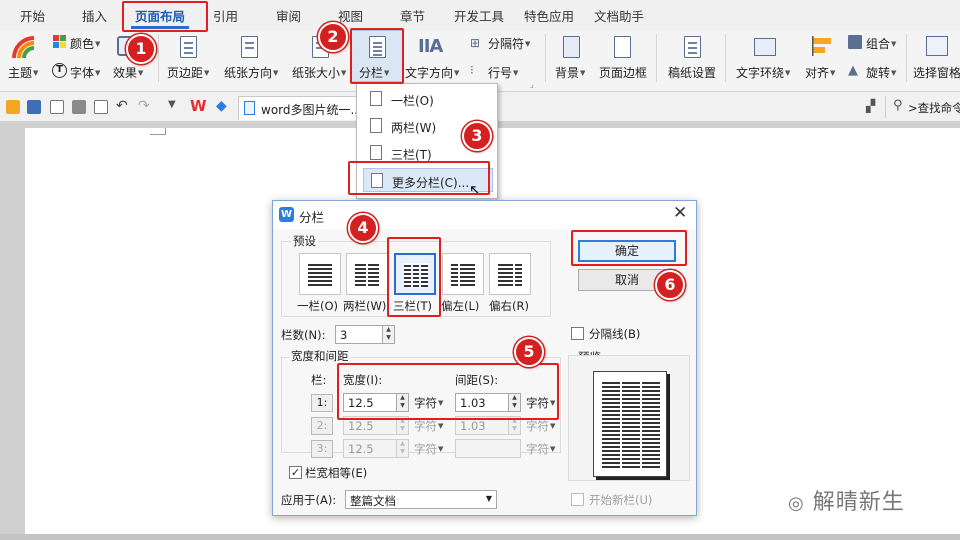  I want to click on preset-right, so click(510, 274).